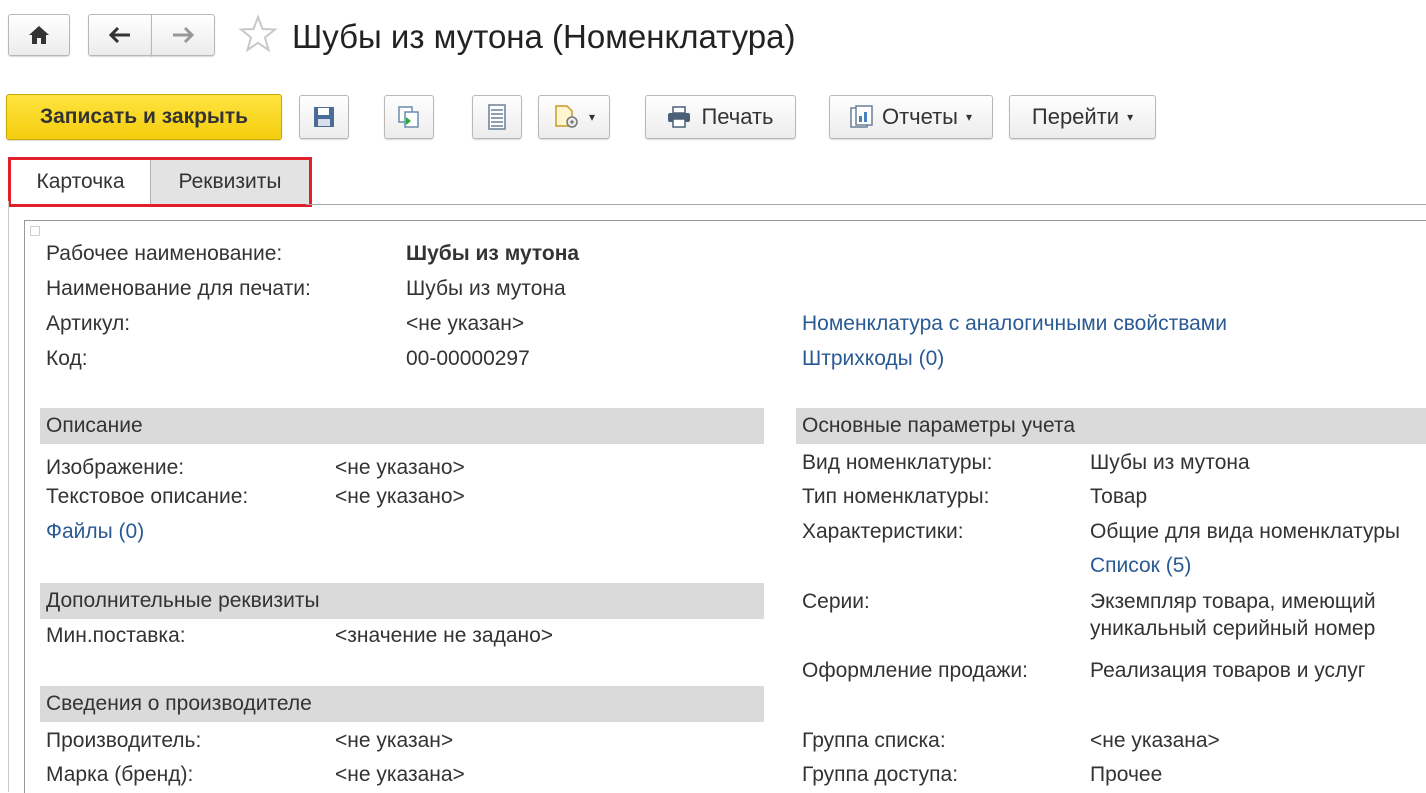 The image size is (1426, 793). Describe the element at coordinates (1170, 463) in the screenshot. I see `kind-value: Шубы из мутона` at that location.